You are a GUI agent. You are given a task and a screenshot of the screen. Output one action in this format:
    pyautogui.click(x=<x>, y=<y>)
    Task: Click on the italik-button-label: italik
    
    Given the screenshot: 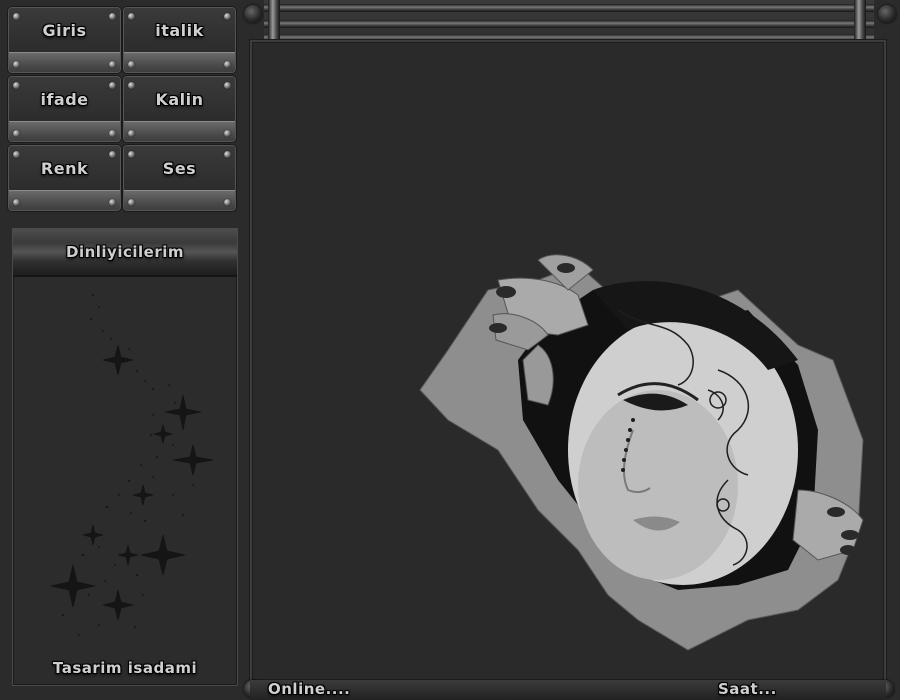 What is the action you would take?
    pyautogui.click(x=179, y=30)
    